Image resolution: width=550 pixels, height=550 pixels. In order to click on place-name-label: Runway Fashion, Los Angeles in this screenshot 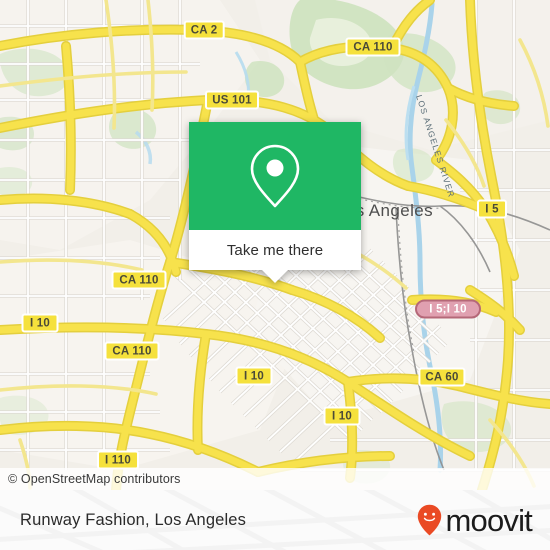, I will do `click(133, 519)`.